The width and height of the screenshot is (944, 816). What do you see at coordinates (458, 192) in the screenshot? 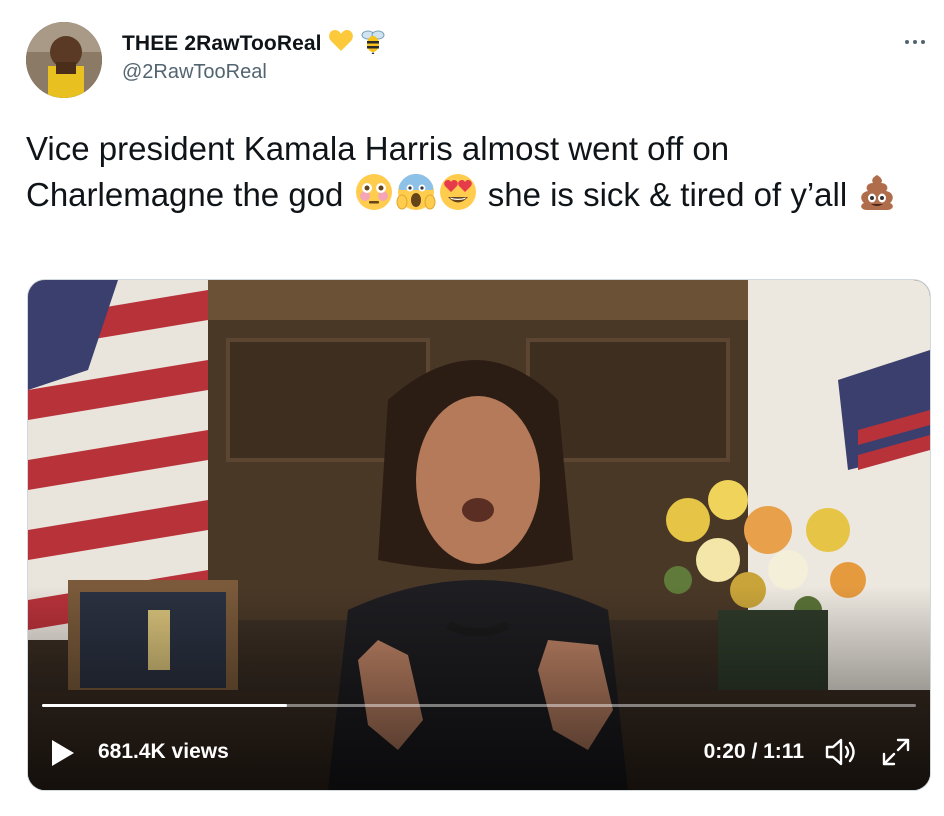
I see `heart-eyes-face-icon` at bounding box center [458, 192].